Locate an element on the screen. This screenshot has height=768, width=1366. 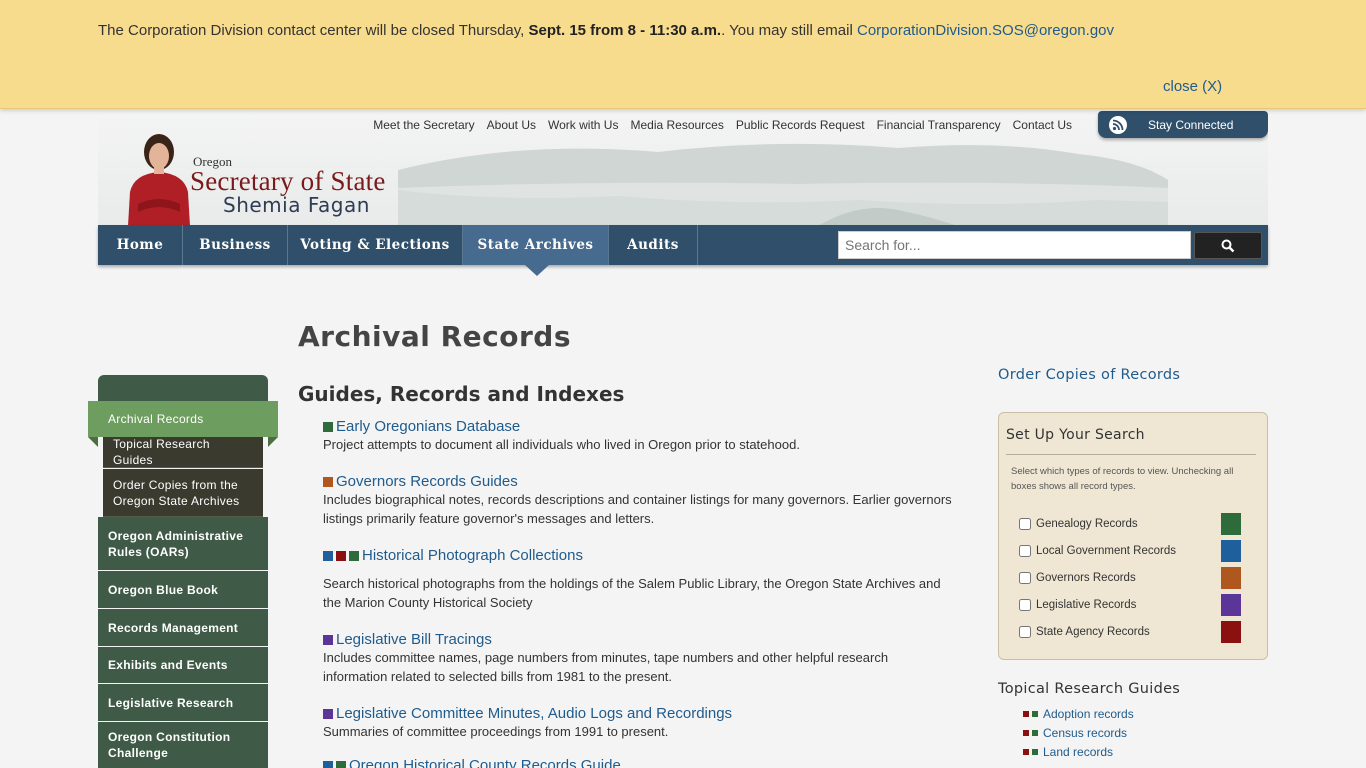
entry-link: Historical Photograph Collections is located at coordinates (472, 555).